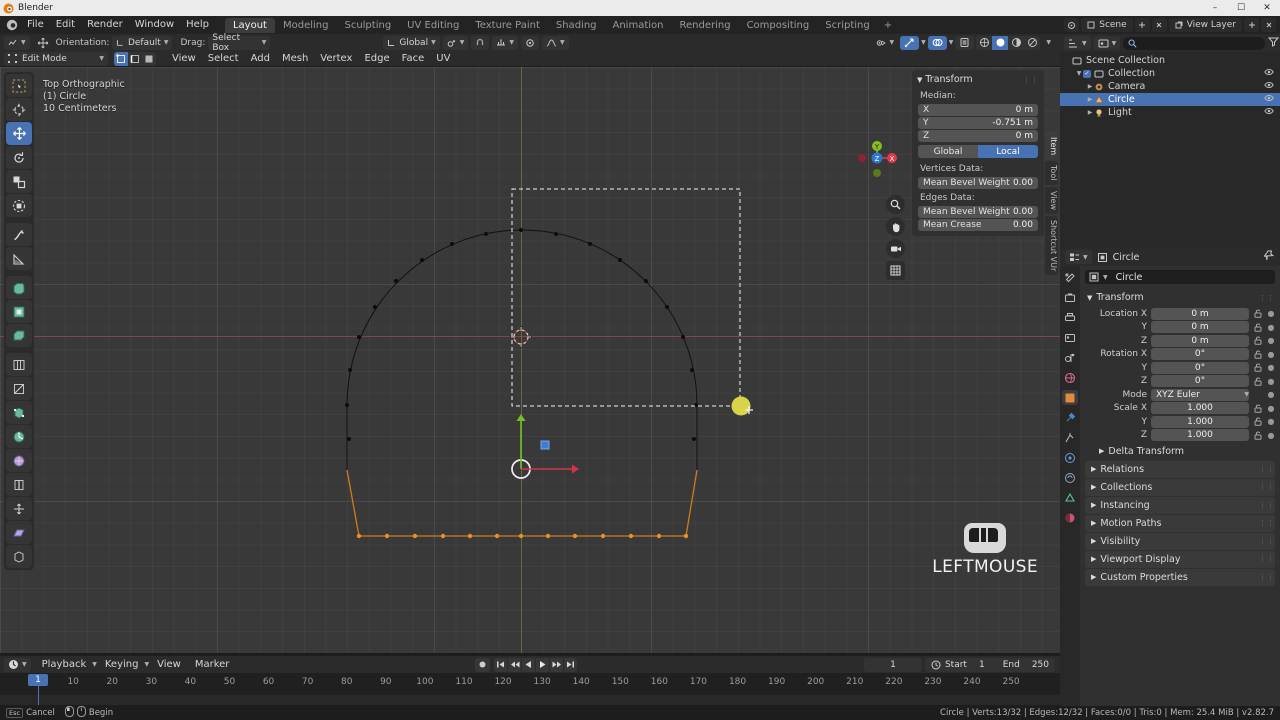  I want to click on playhead-label: 1, so click(38, 680).